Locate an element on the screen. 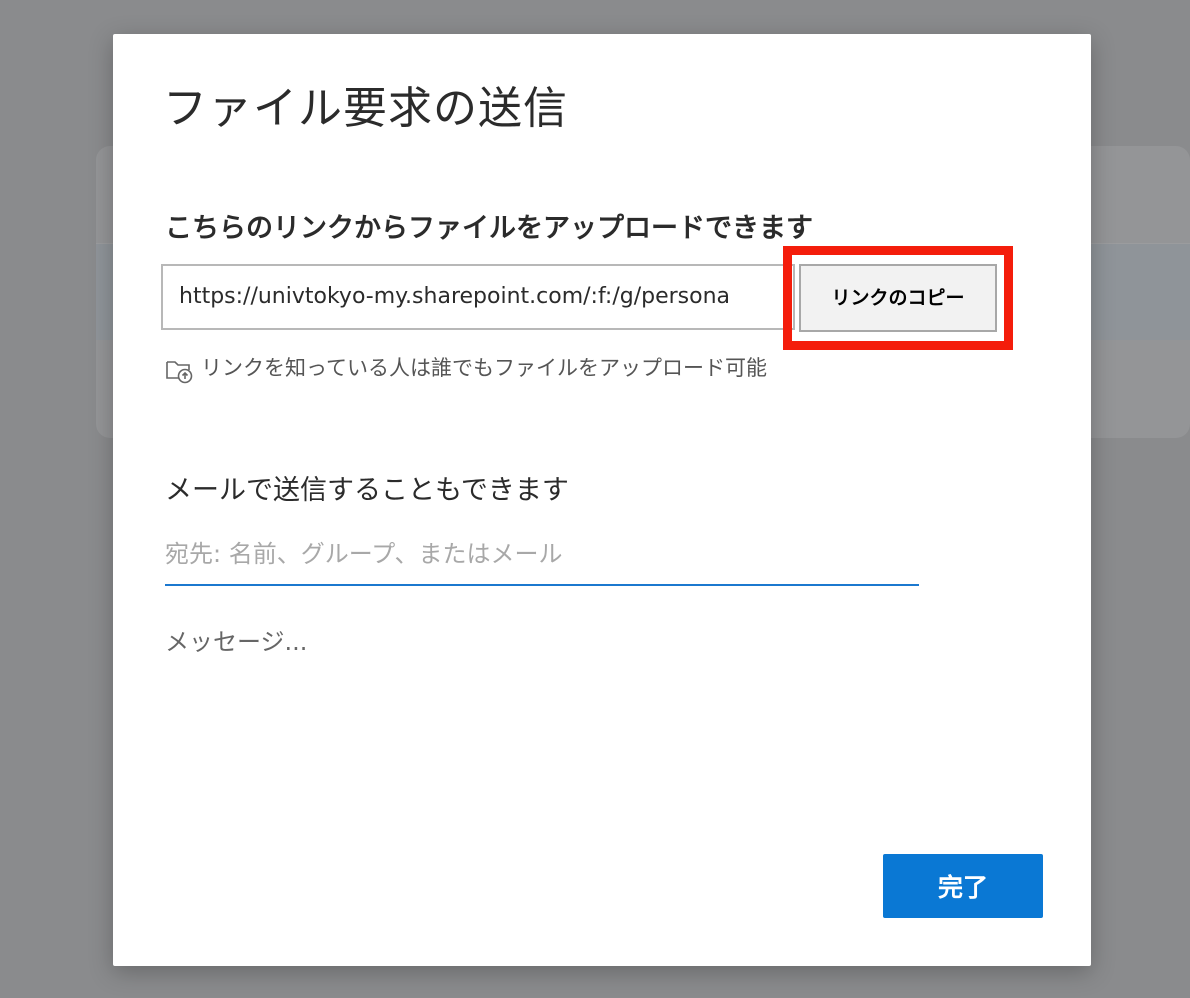  permission-note: リンクを知っている人は誰でもファイルをアップロード可能 is located at coordinates (466, 367).